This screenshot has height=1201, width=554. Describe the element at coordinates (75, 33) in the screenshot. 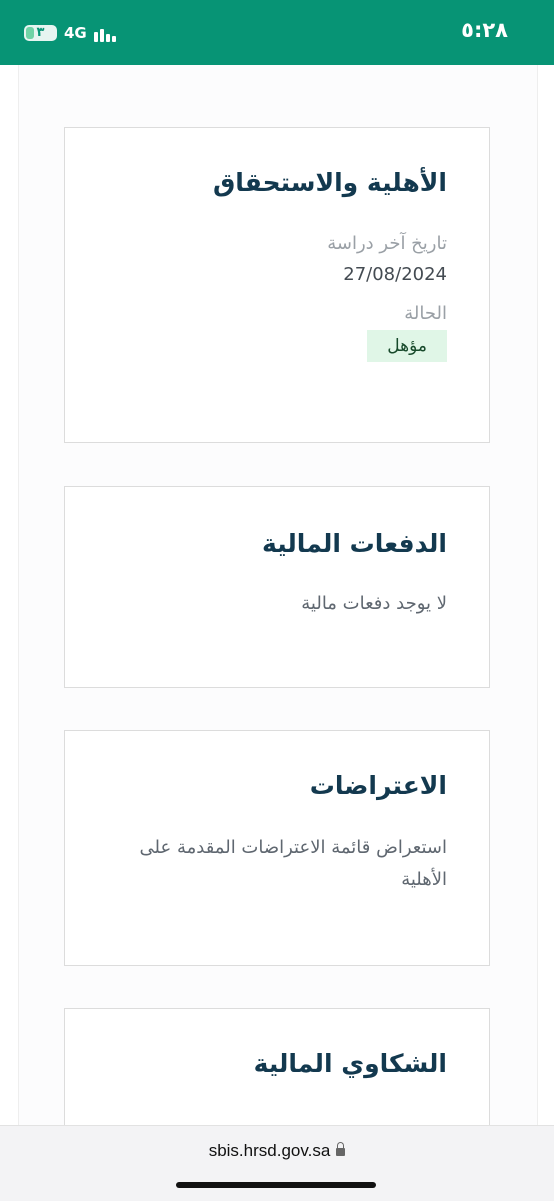

I see `network-type: 4G` at that location.